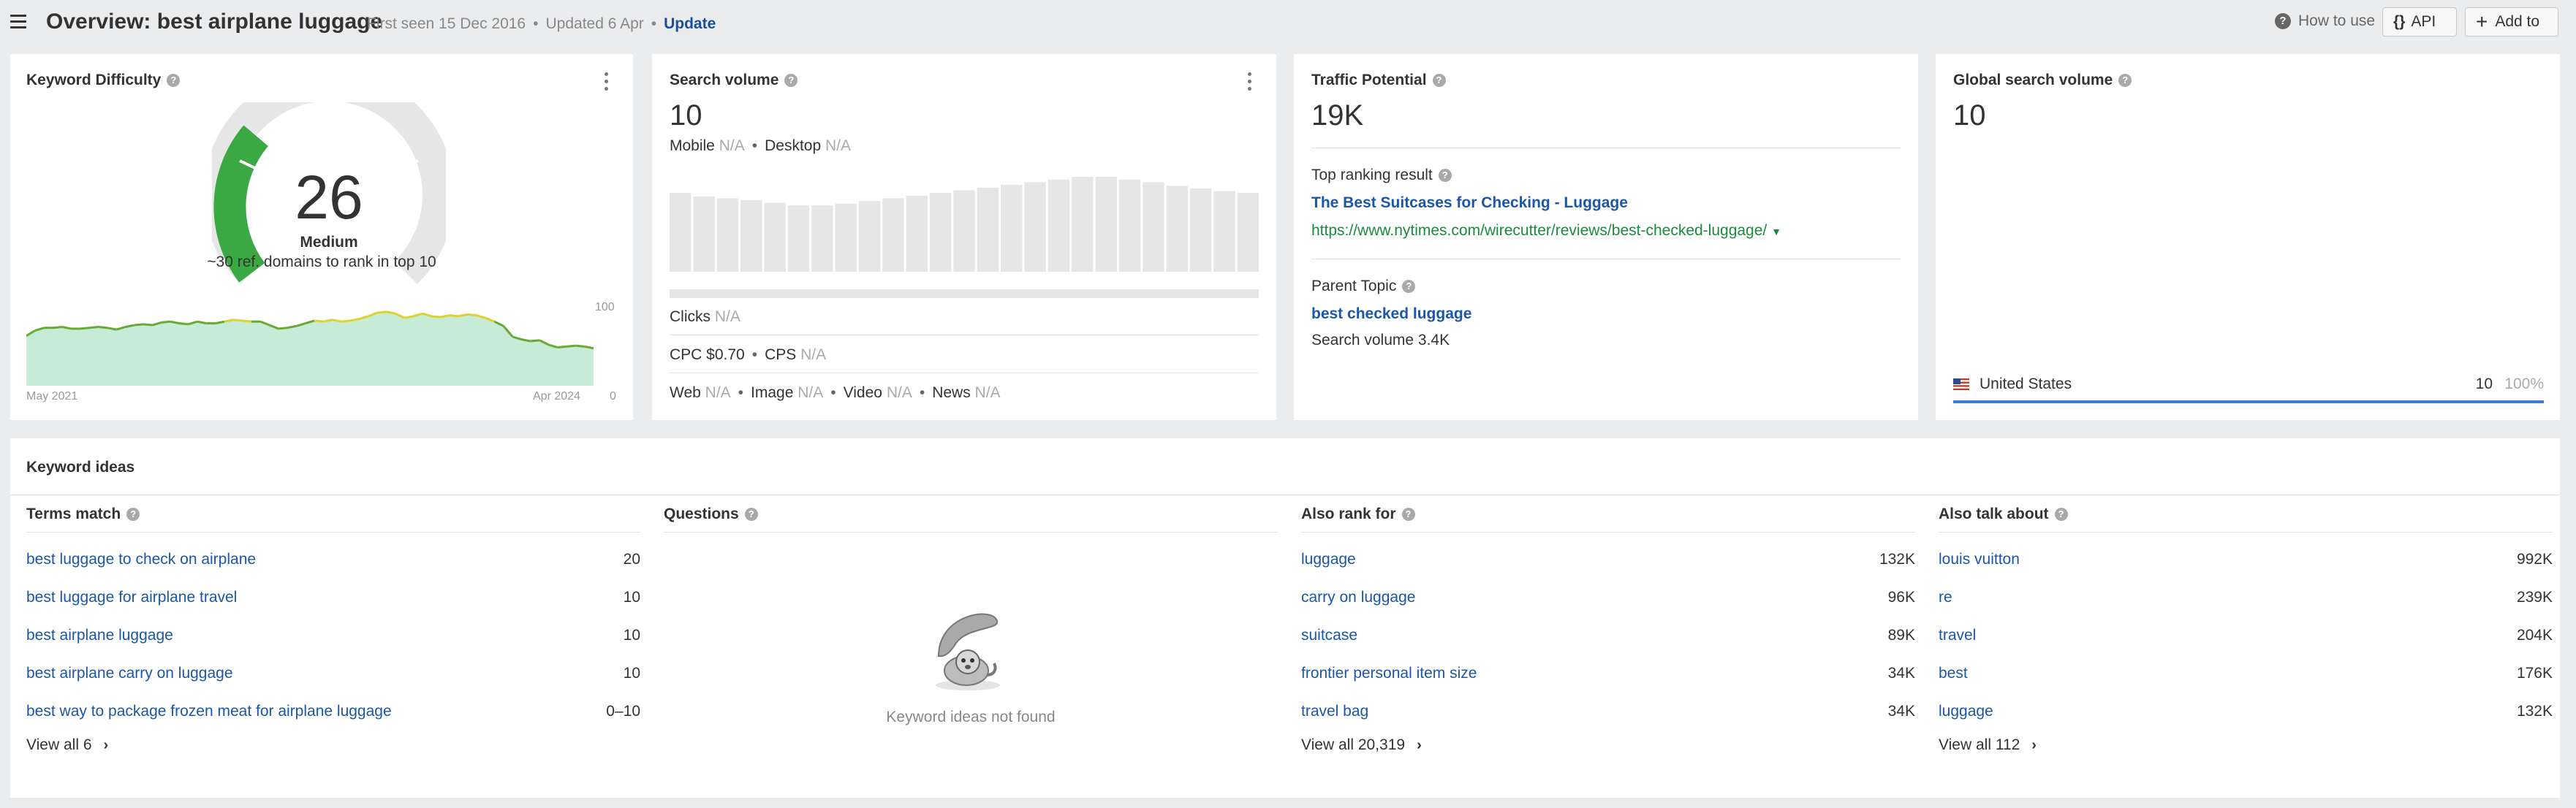 The height and width of the screenshot is (808, 2576). I want to click on desktop-value: N/A, so click(838, 146).